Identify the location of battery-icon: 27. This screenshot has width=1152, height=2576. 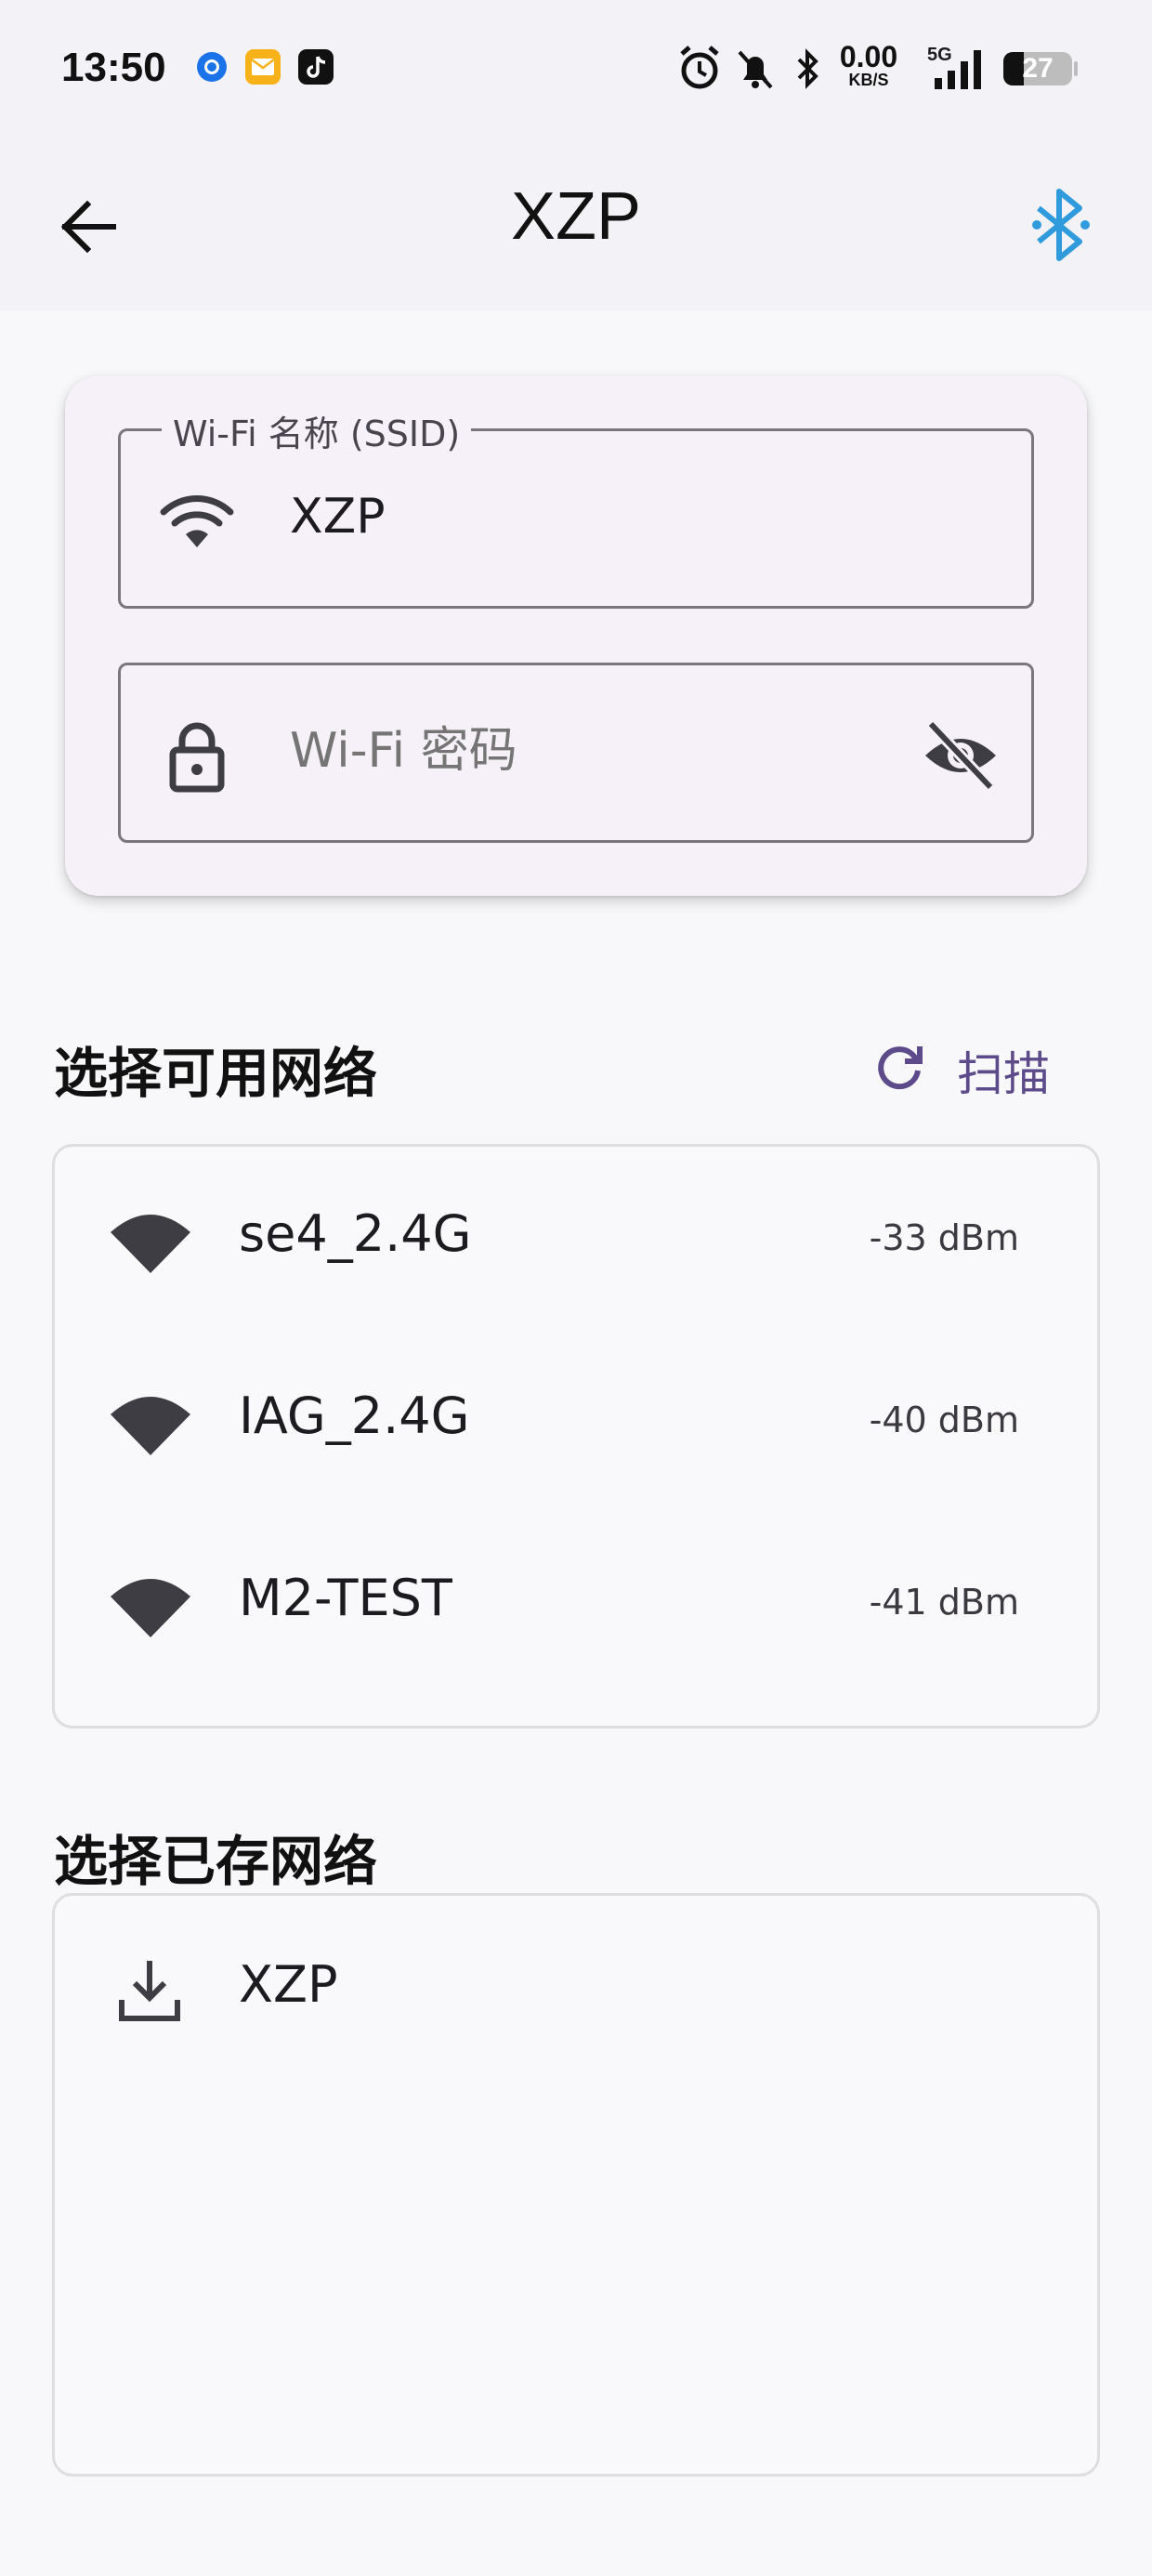
(1040, 69).